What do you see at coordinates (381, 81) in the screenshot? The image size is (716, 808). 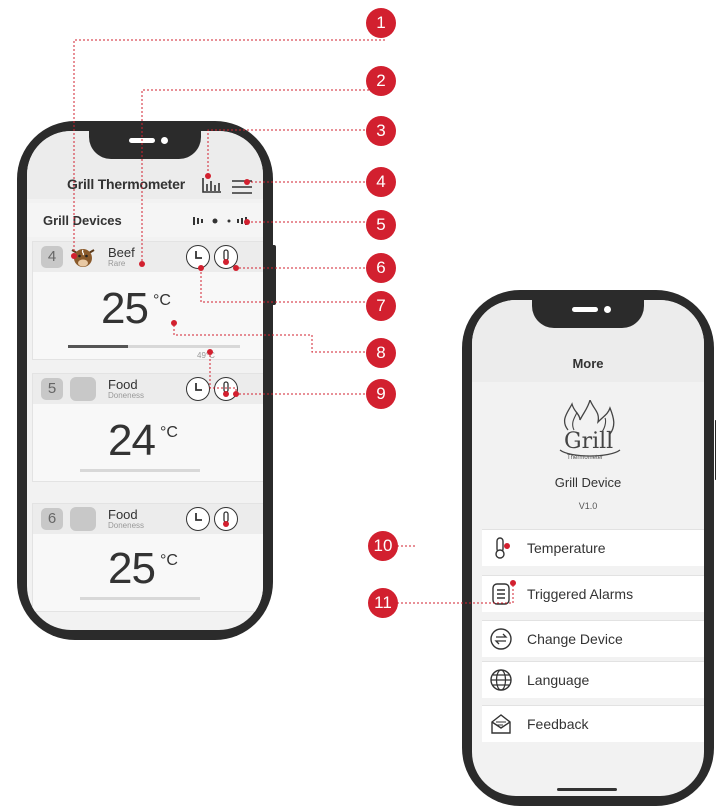 I see `callout-badge-2: 2` at bounding box center [381, 81].